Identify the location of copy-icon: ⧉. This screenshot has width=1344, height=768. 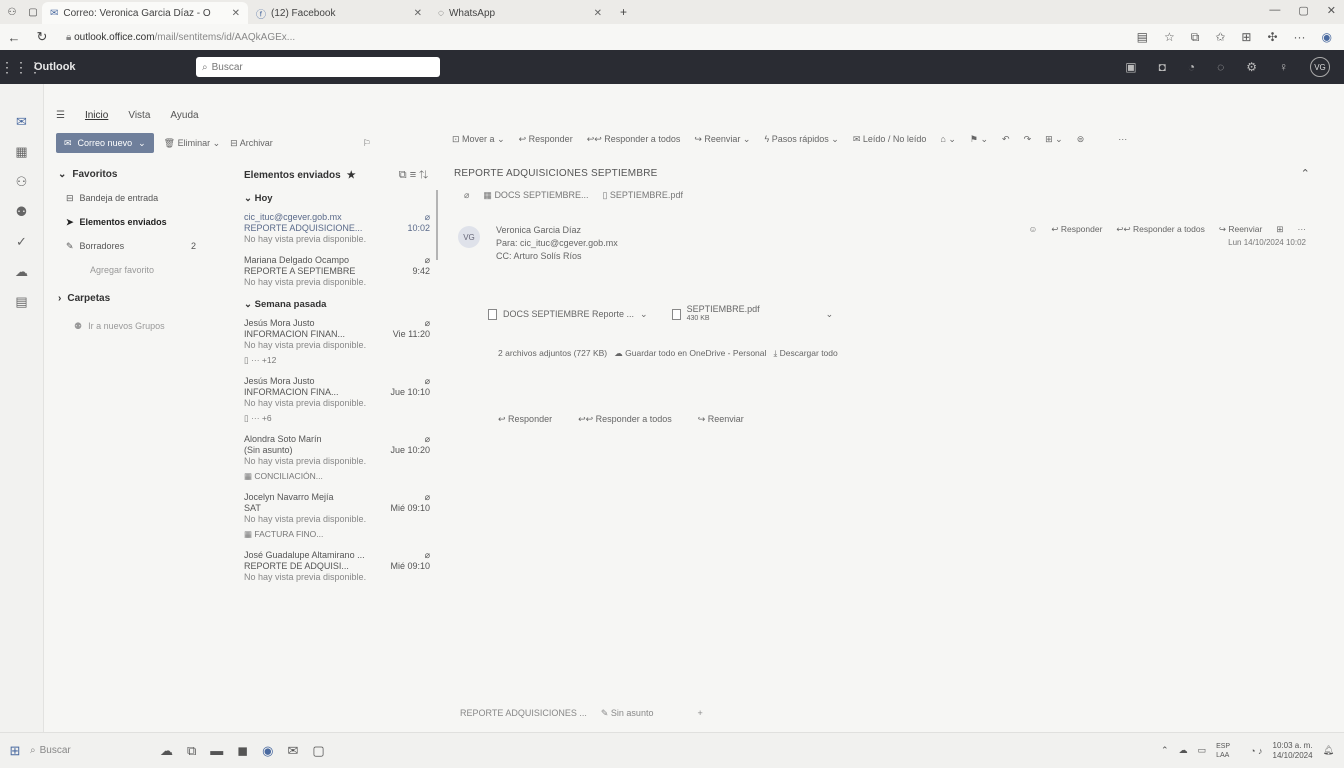
(403, 175).